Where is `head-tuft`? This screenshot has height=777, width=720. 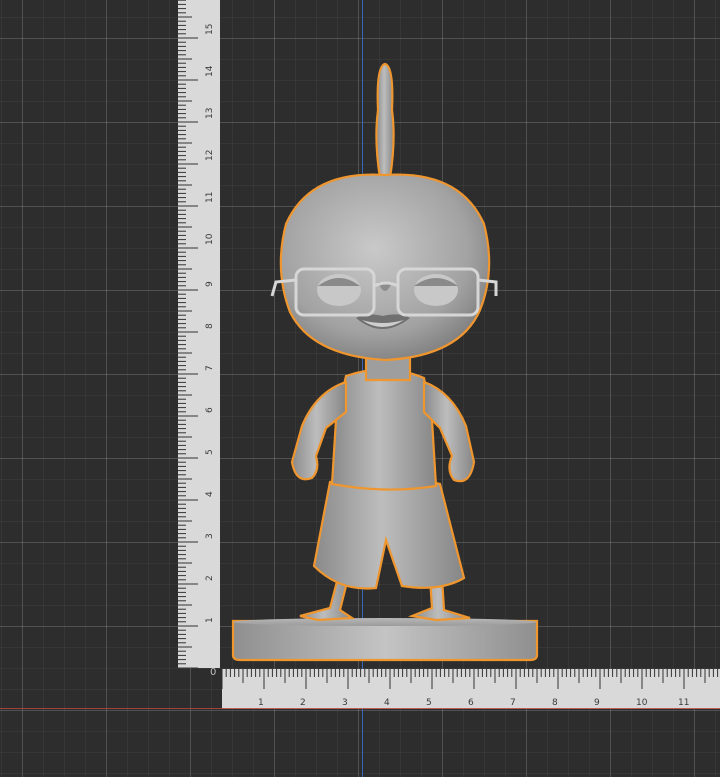 head-tuft is located at coordinates (385, 121).